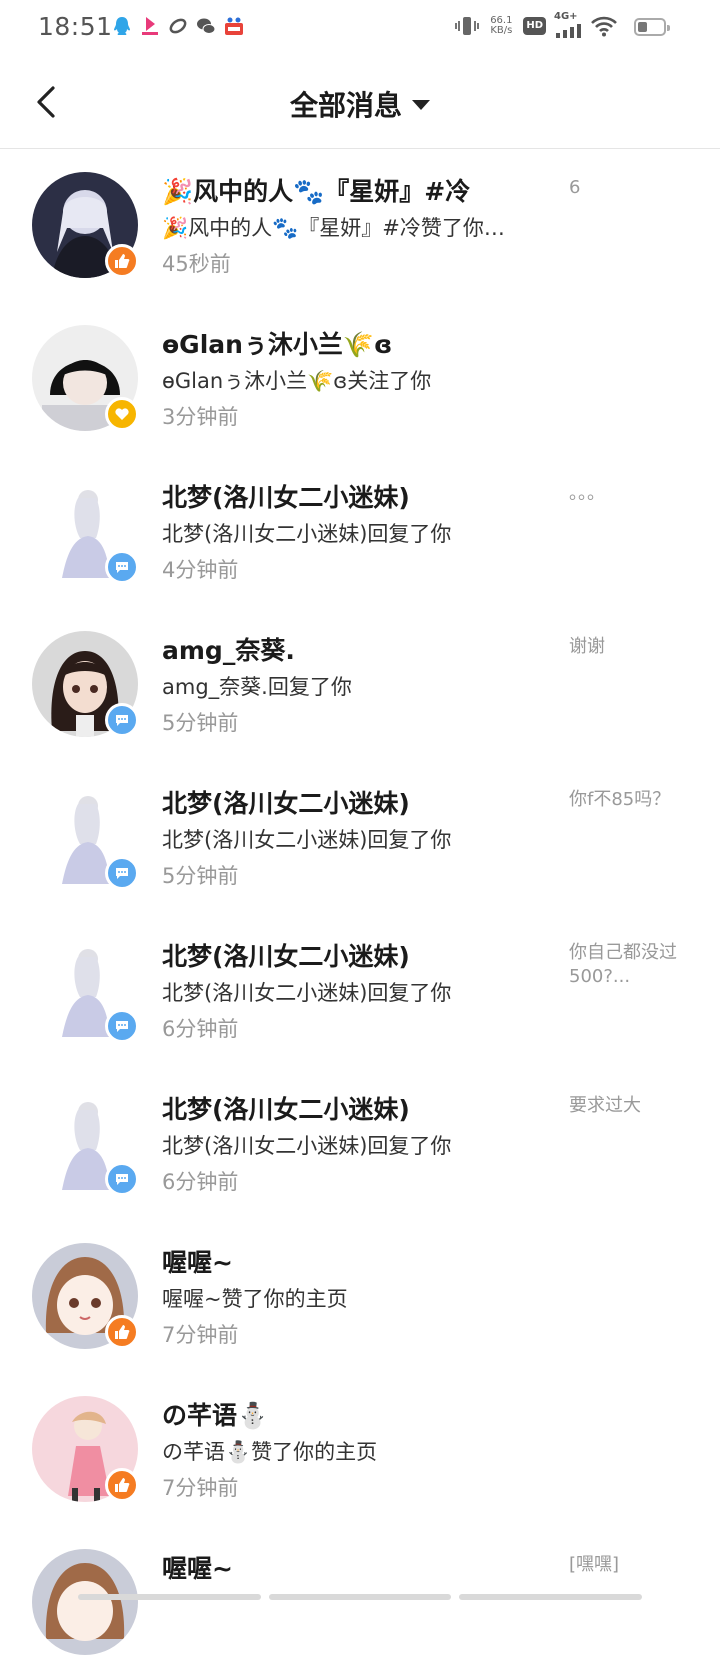 The image size is (720, 1680). Describe the element at coordinates (257, 687) in the screenshot. I see `message-desc: amg_奈葵.回复了你` at that location.